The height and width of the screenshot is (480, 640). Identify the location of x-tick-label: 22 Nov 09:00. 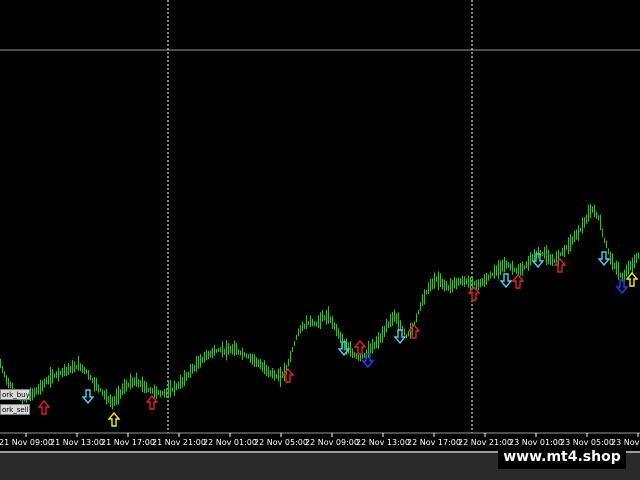
(332, 442).